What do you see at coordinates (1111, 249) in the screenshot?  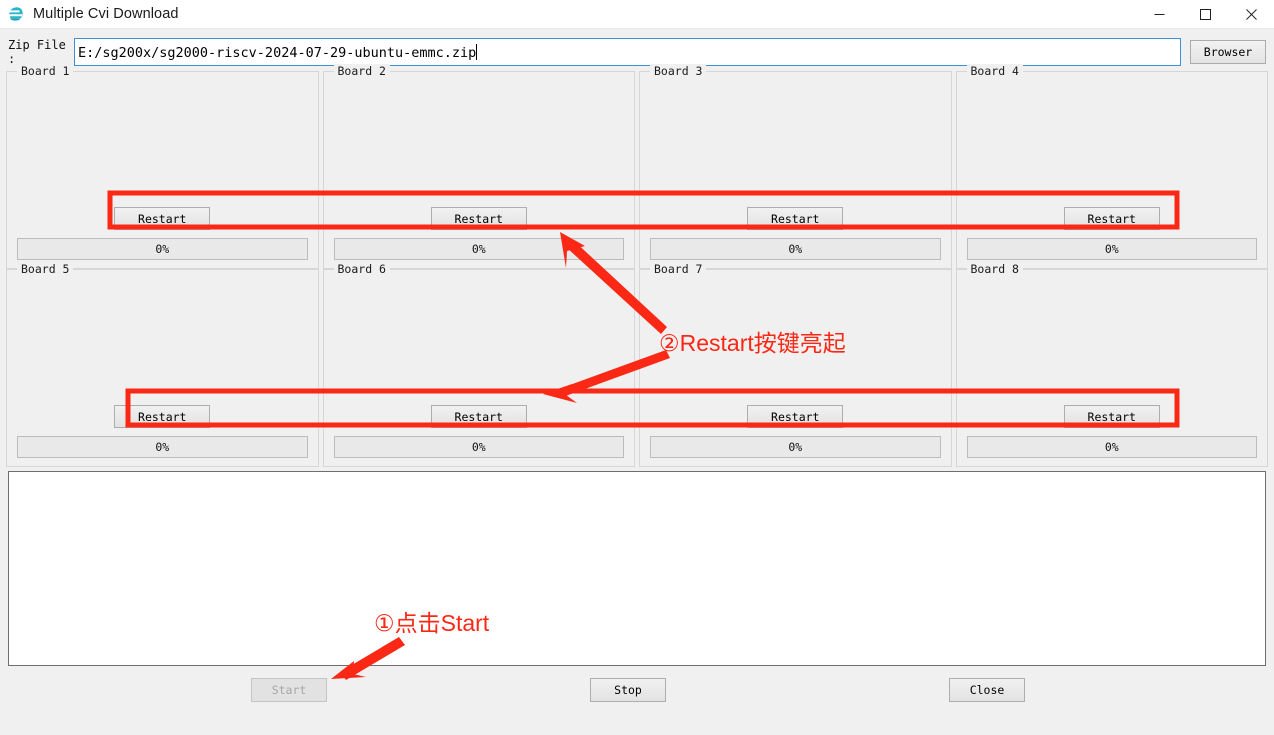 I see `progress-bar-board-4: 0%` at bounding box center [1111, 249].